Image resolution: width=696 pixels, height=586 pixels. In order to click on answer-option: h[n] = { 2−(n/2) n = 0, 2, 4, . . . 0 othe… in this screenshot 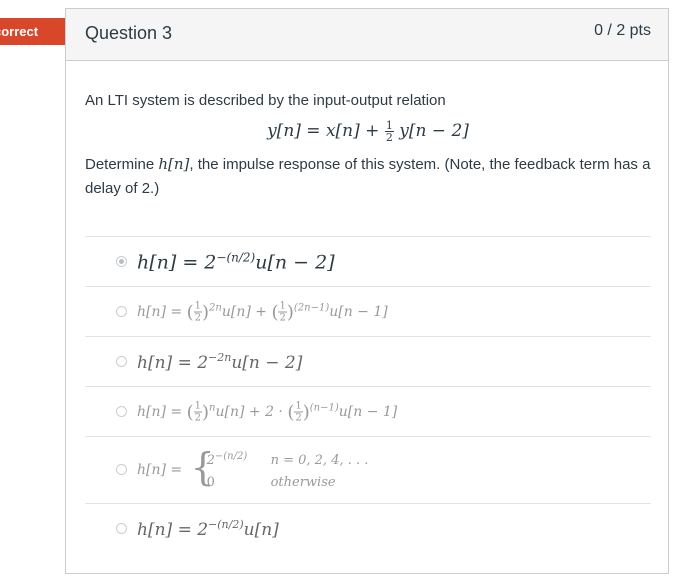, I will do `click(368, 470)`.